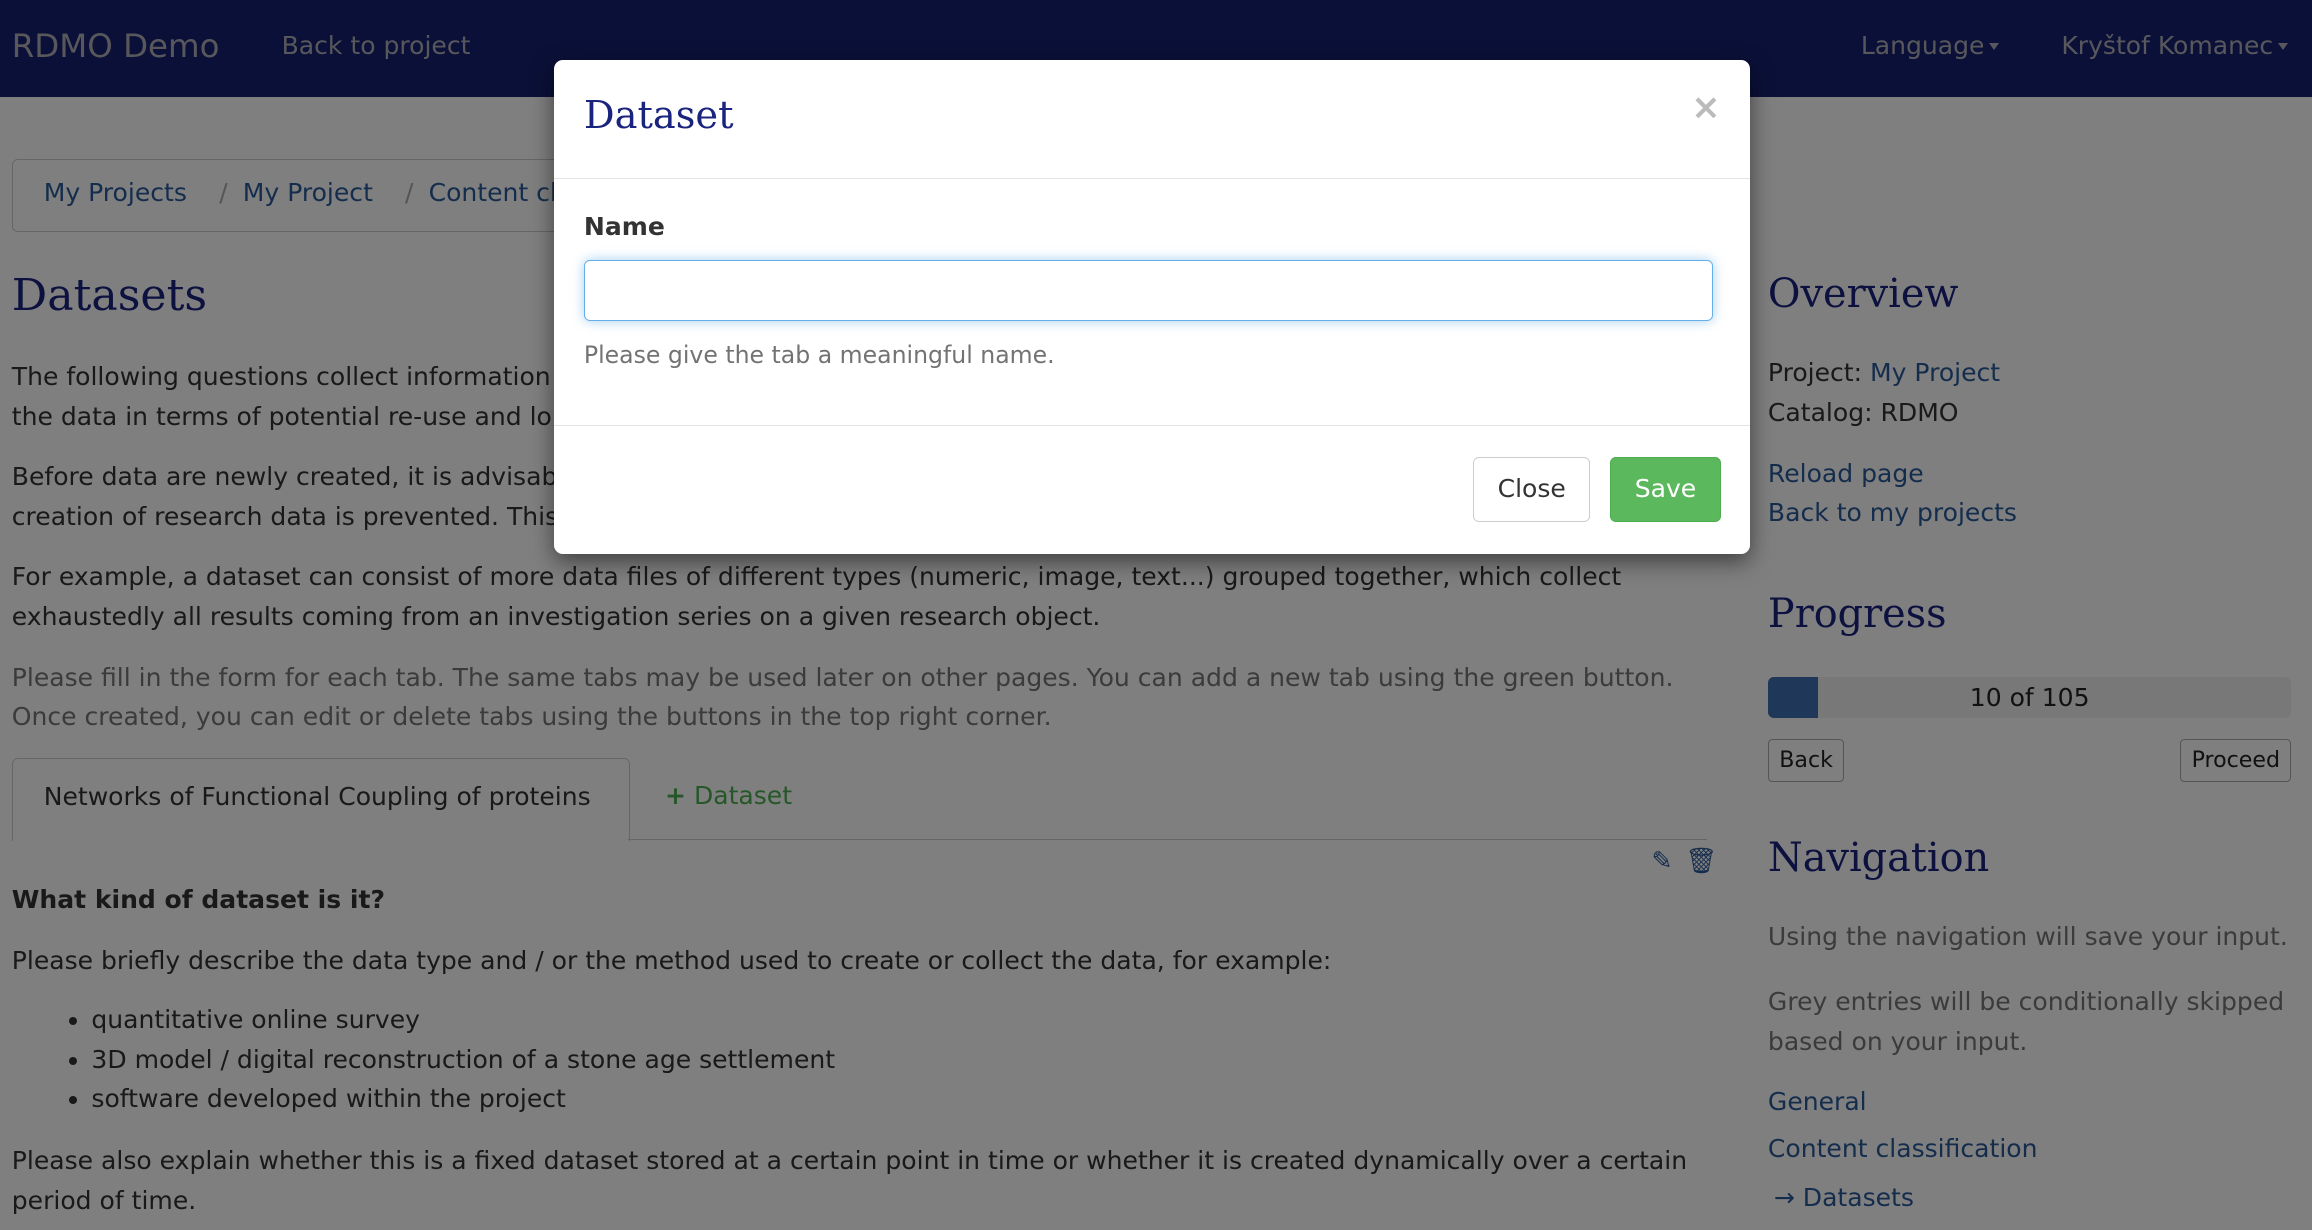 The image size is (2312, 1230). I want to click on modal-header: Dataset ×, so click(1152, 120).